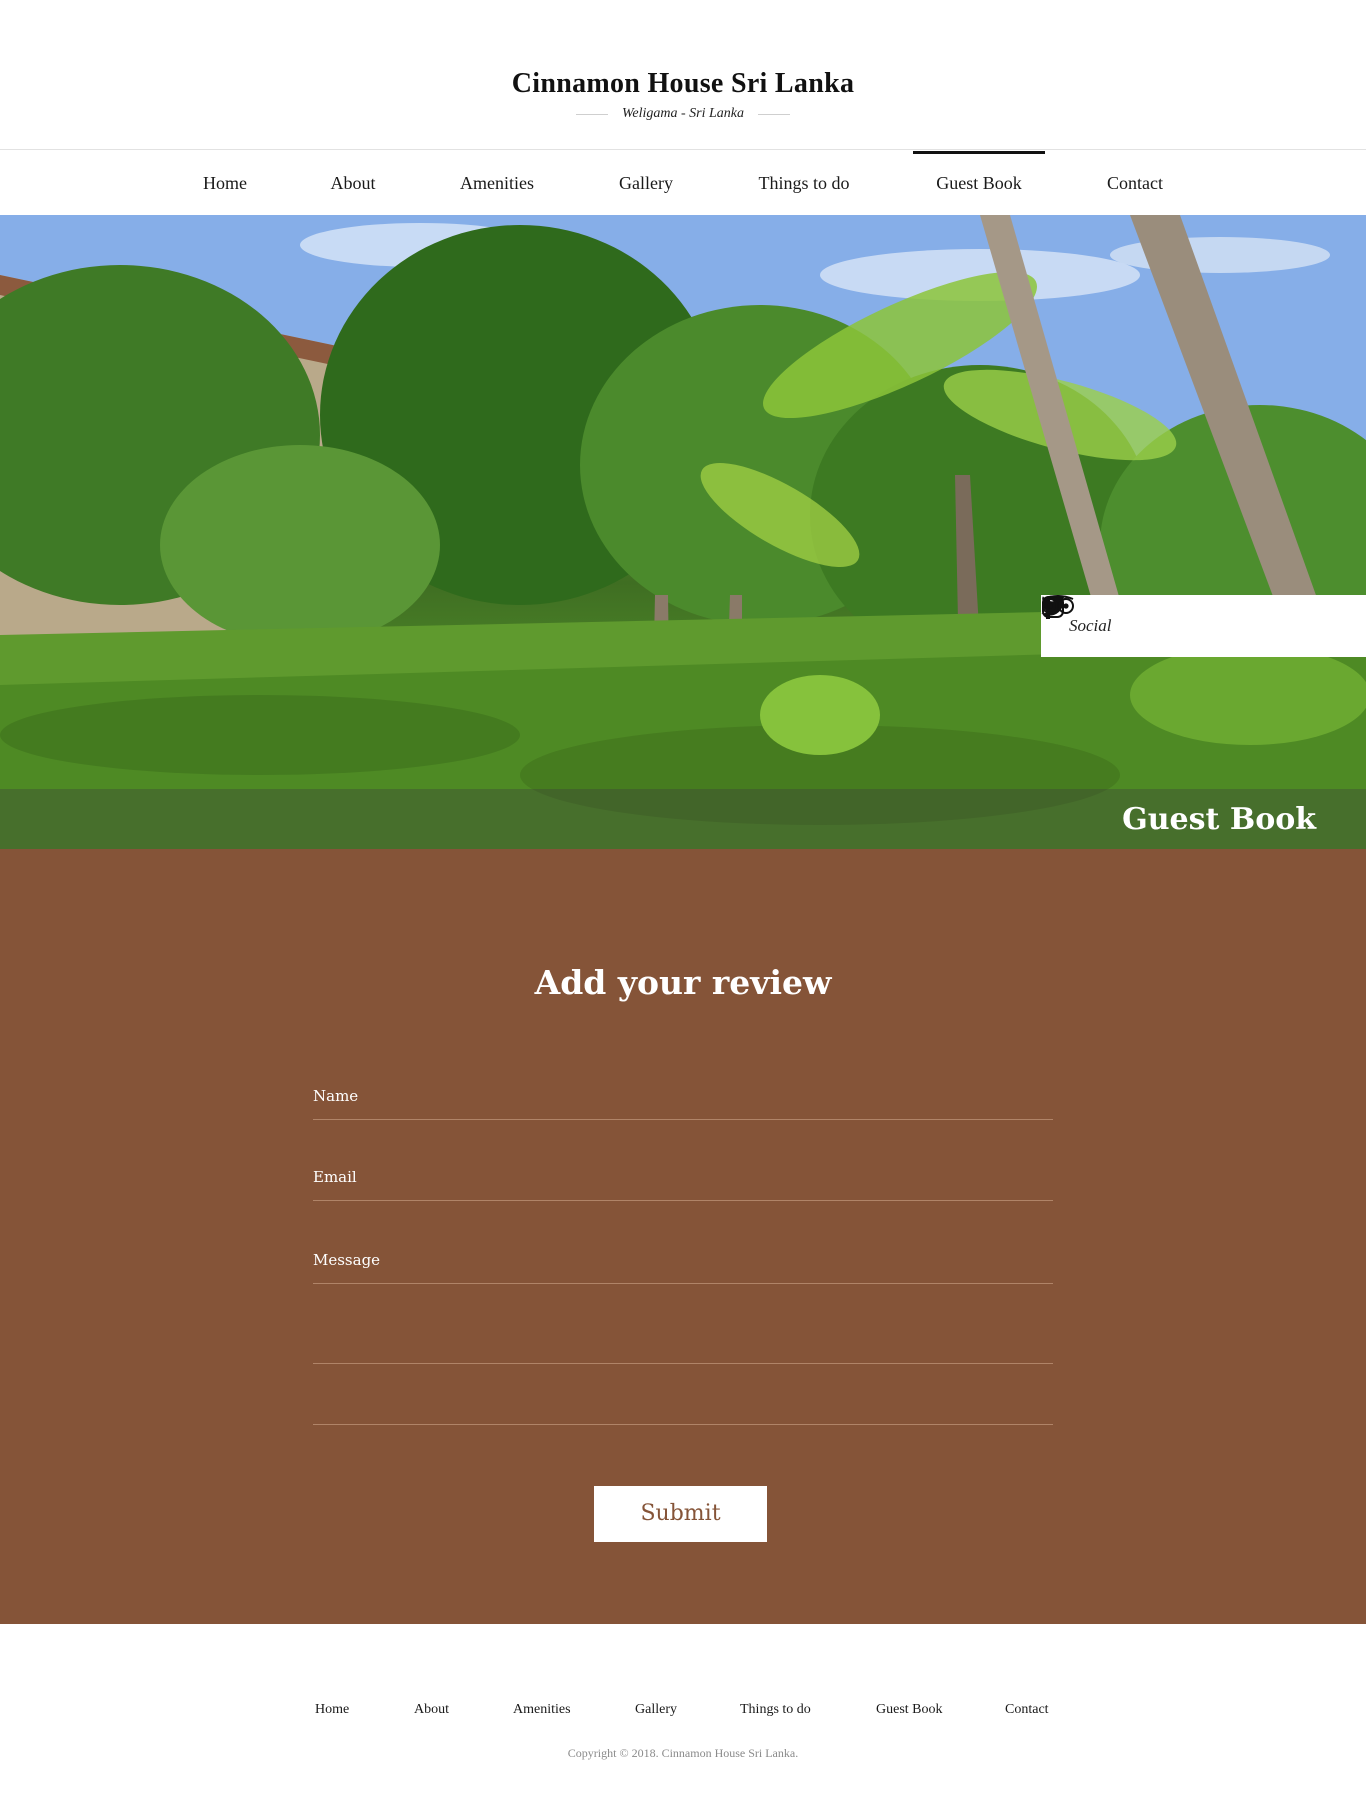  What do you see at coordinates (592, 114) in the screenshot?
I see `tagline-divider-left` at bounding box center [592, 114].